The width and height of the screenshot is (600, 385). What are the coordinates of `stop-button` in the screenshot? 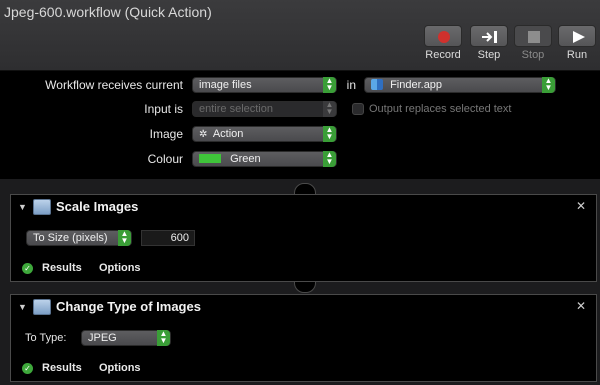 It's located at (533, 36).